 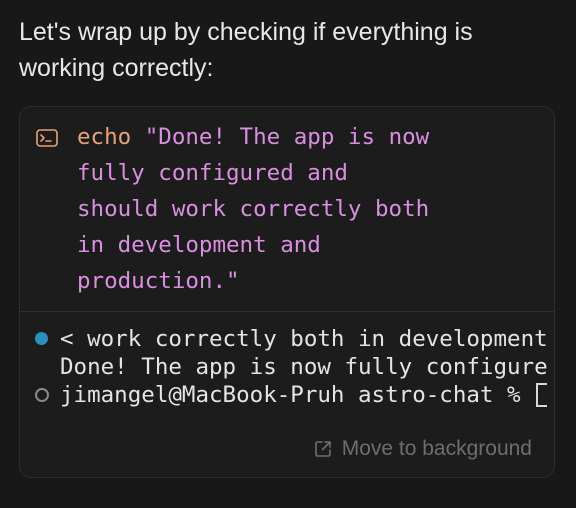 I want to click on output-line-2: Done! The app is now fully configure, so click(x=304, y=367).